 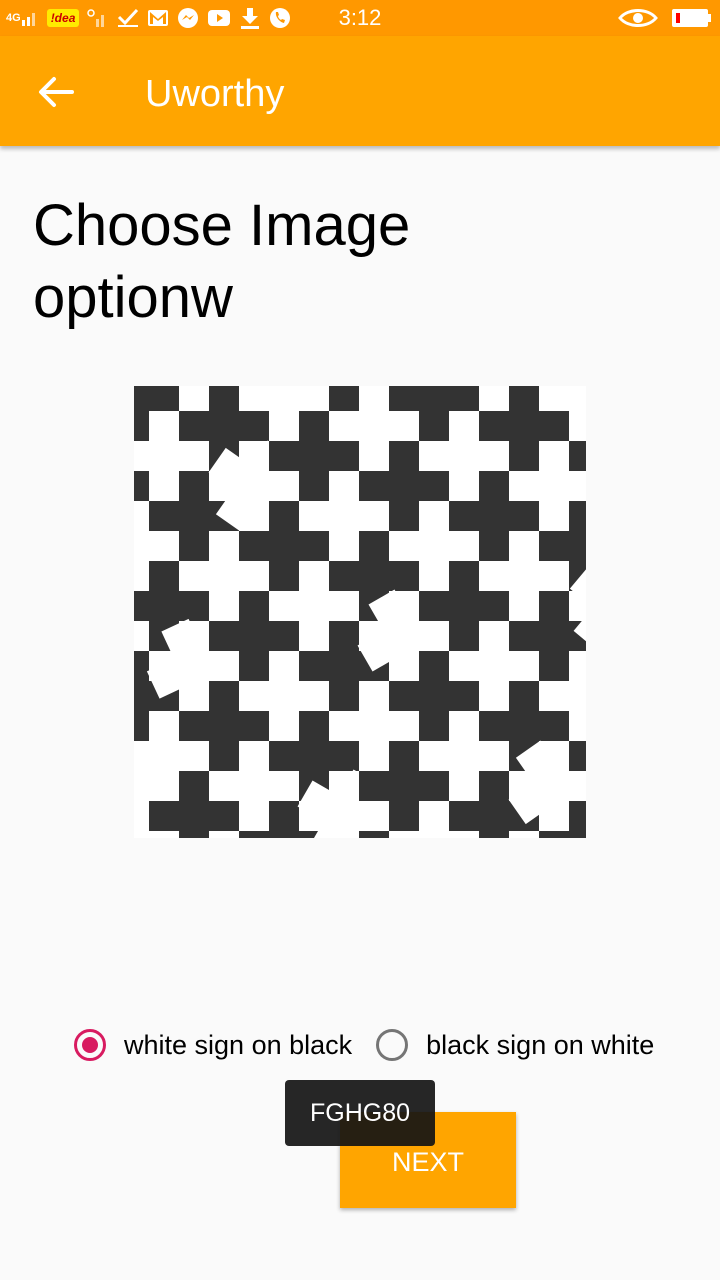 I want to click on status-time: 3:12, so click(x=360, y=17).